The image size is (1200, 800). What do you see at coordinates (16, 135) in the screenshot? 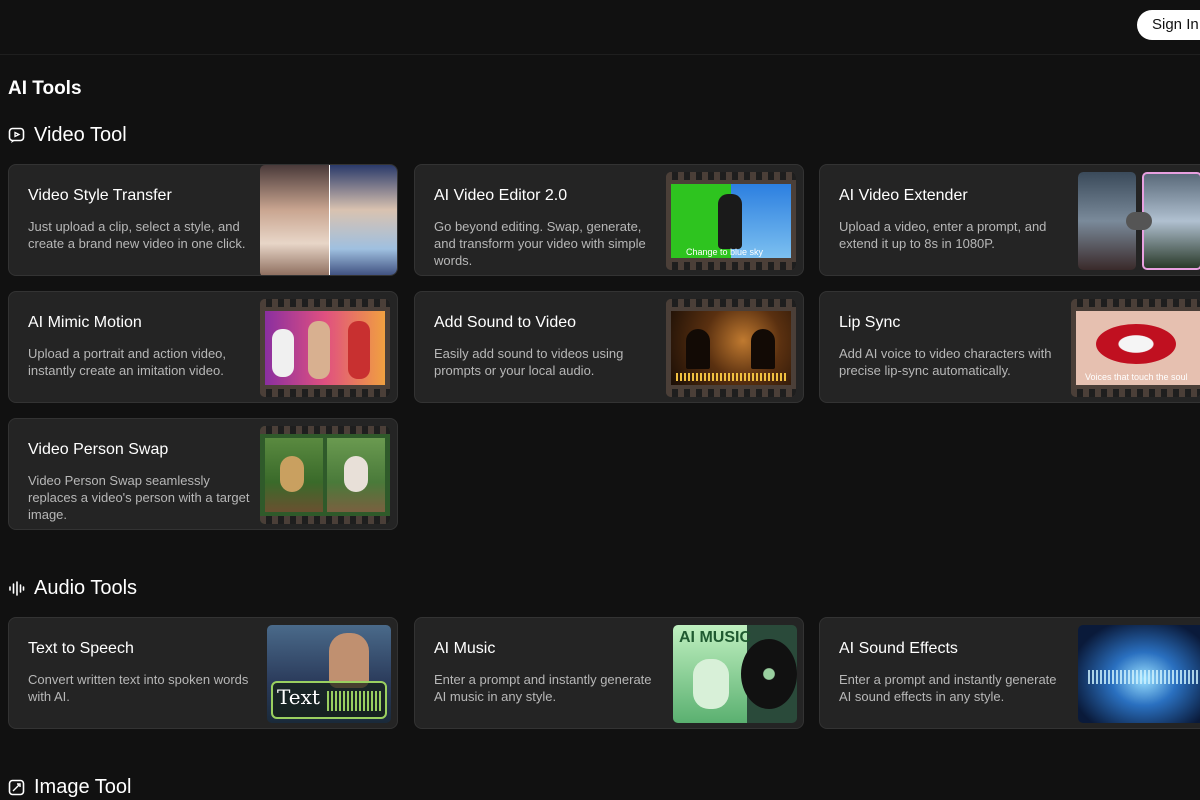
I see `video-chat-icon` at bounding box center [16, 135].